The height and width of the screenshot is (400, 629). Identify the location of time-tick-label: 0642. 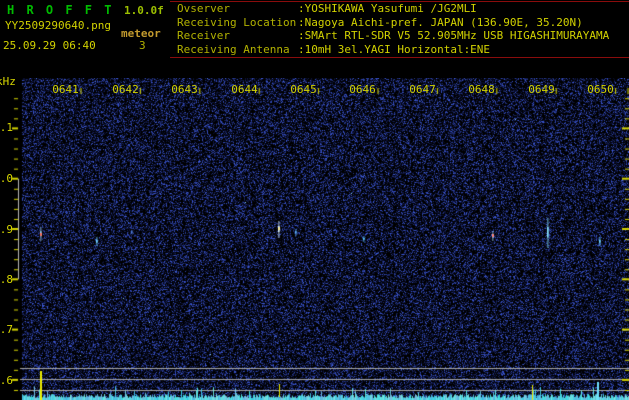
(125, 89).